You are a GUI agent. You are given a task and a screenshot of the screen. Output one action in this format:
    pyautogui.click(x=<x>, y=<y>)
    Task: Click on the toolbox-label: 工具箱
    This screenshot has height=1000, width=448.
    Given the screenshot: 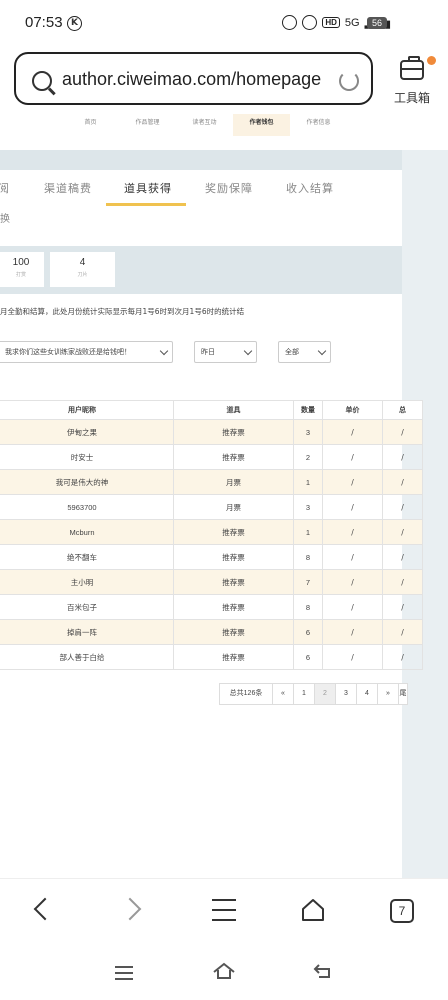 What is the action you would take?
    pyautogui.click(x=412, y=97)
    